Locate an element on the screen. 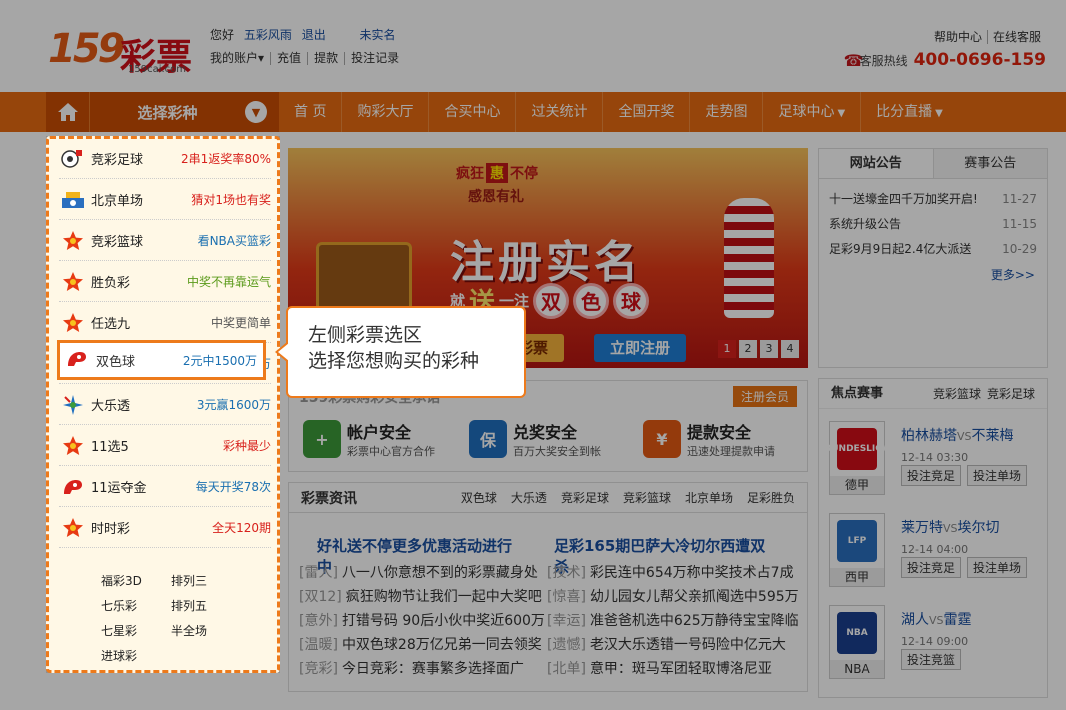  nav-item: 合买中心 is located at coordinates (473, 112).